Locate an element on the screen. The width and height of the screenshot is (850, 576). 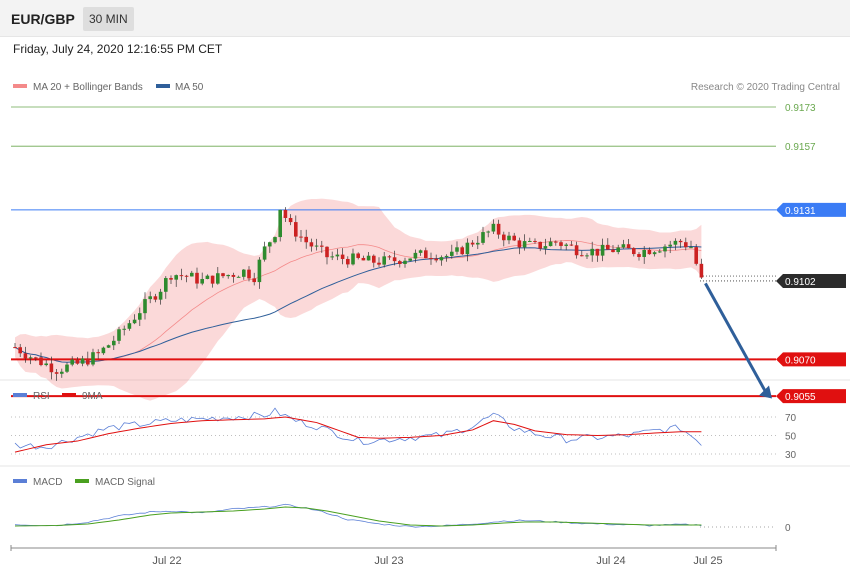
macd-legend-label: MACD is located at coordinates (47, 482).